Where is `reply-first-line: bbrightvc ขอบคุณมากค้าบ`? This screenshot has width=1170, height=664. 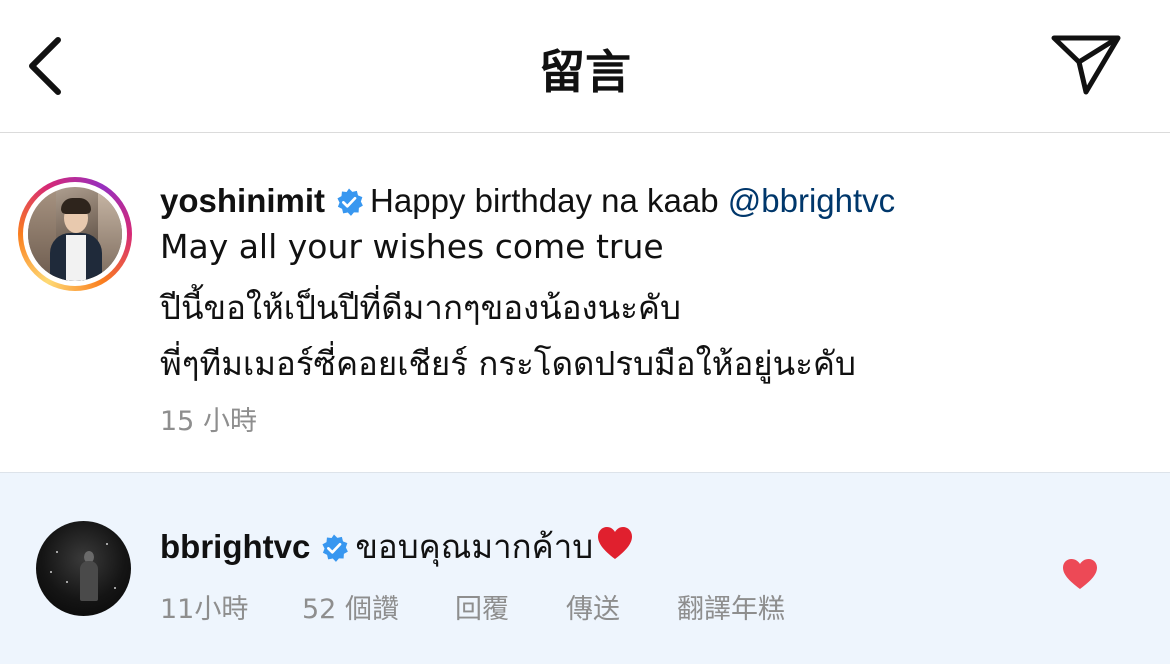 reply-first-line: bbrightvc ขอบคุณมากค้าบ is located at coordinates (397, 545).